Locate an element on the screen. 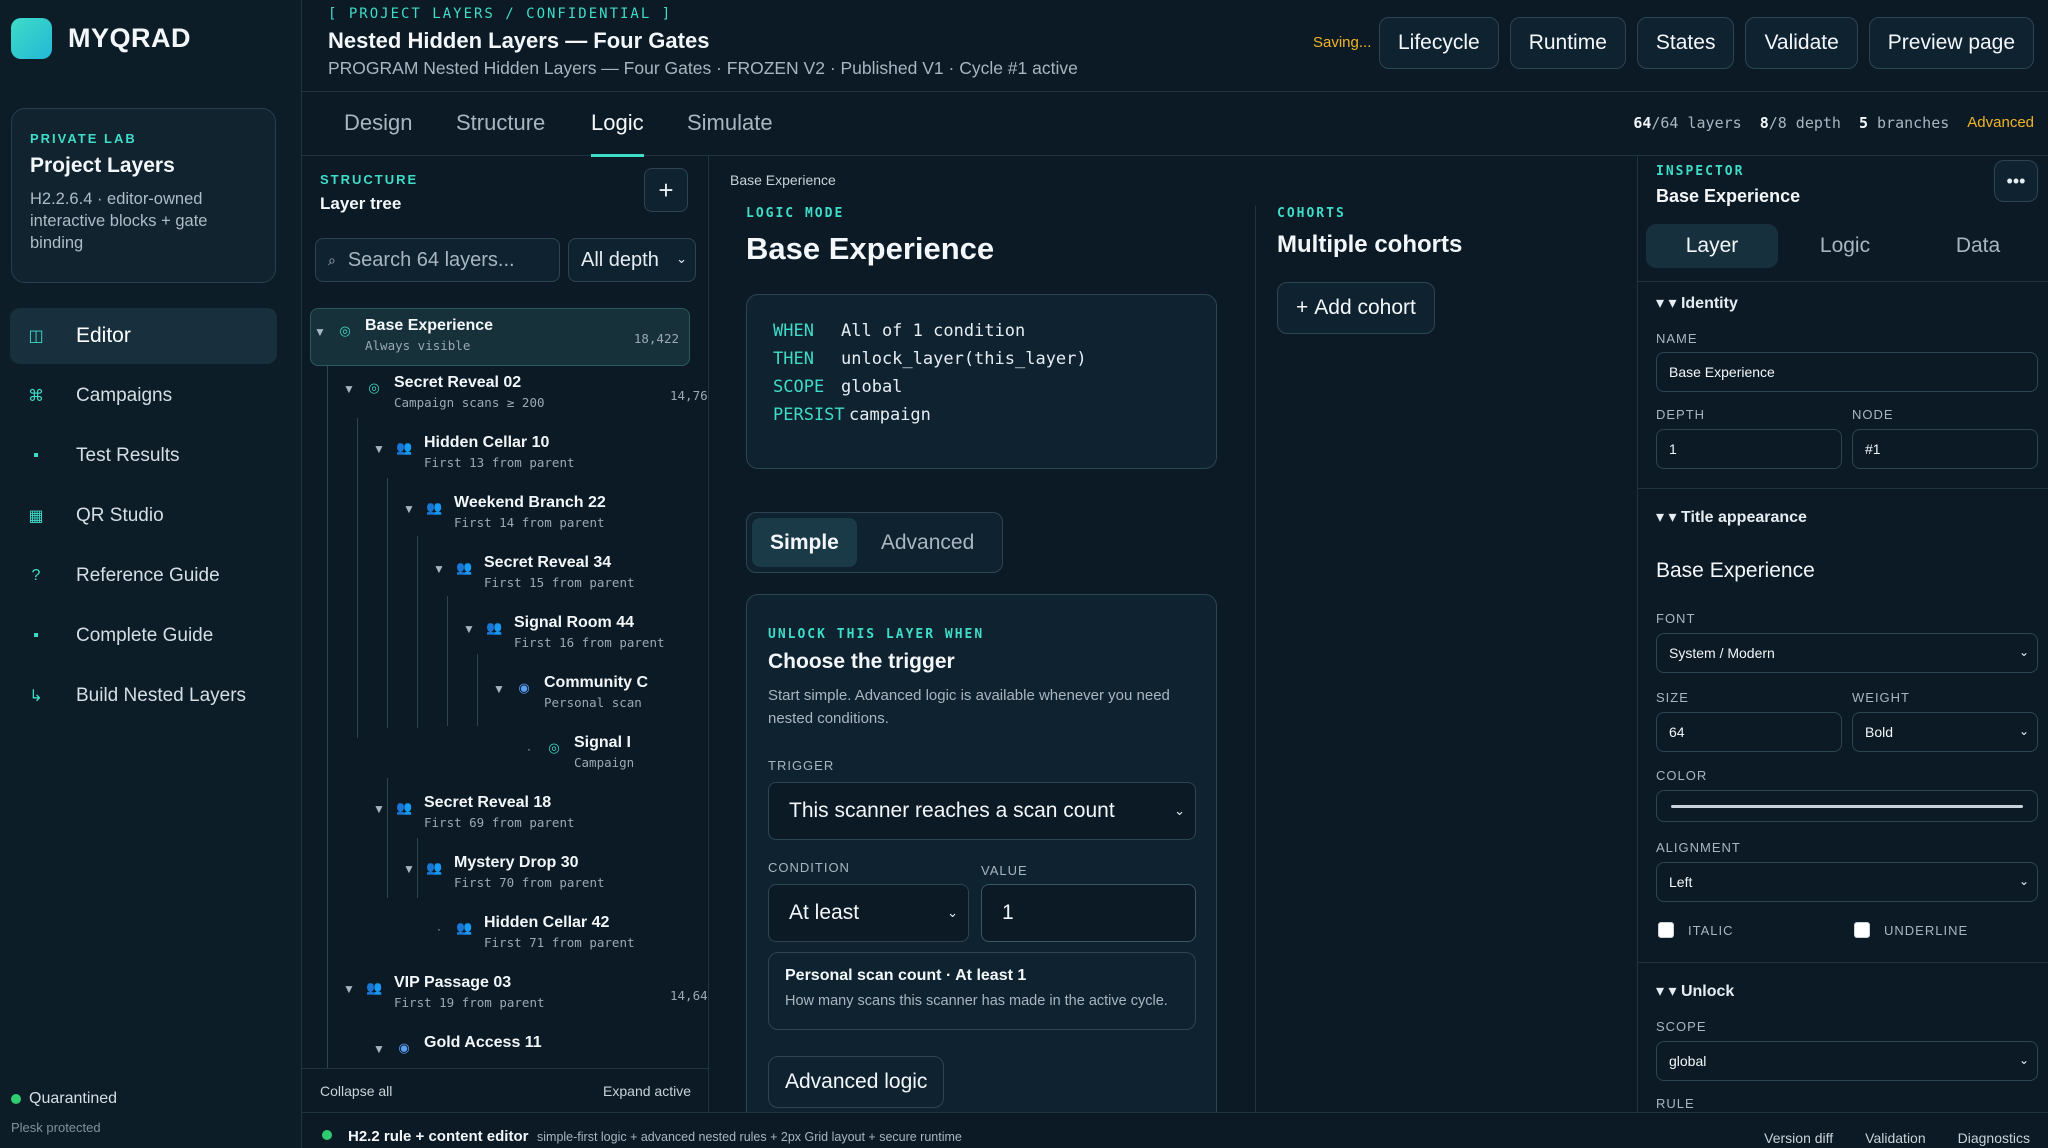 The width and height of the screenshot is (2048, 1148). tab-design: Design is located at coordinates (378, 132).